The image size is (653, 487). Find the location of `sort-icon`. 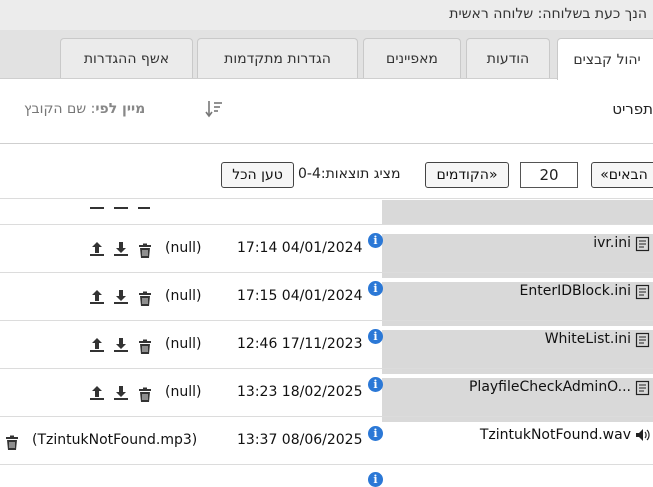

sort-icon is located at coordinates (214, 109).